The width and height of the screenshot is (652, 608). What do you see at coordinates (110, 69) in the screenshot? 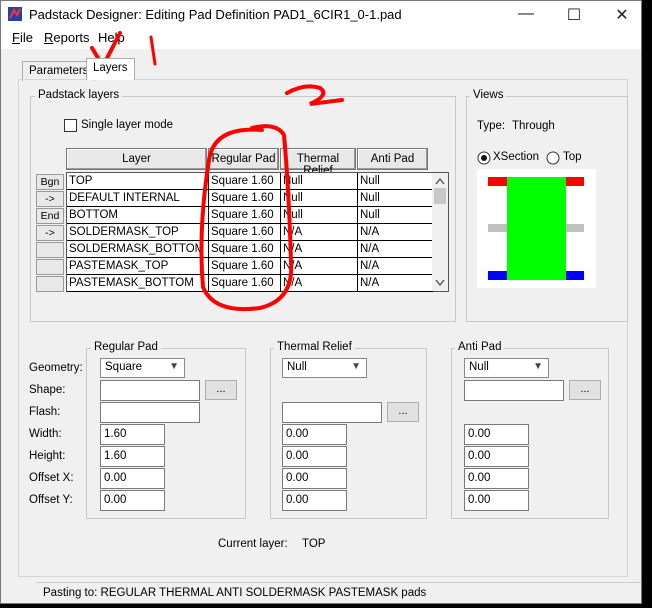
I see `tab-layers: Layers` at bounding box center [110, 69].